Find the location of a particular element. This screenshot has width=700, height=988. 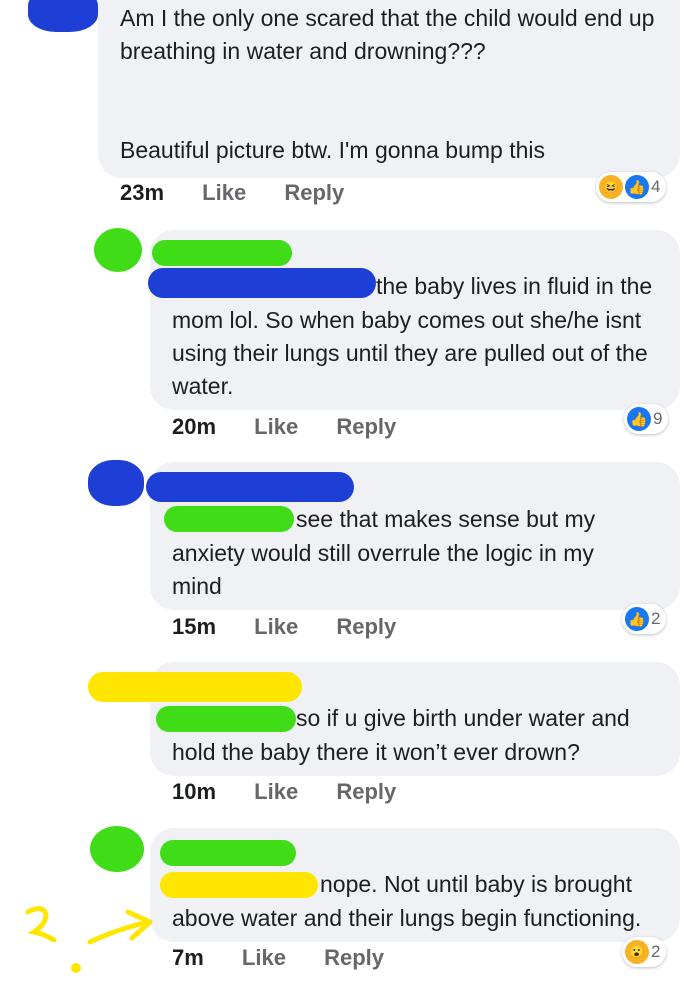

comment-timestamp: 23m is located at coordinates (142, 192).